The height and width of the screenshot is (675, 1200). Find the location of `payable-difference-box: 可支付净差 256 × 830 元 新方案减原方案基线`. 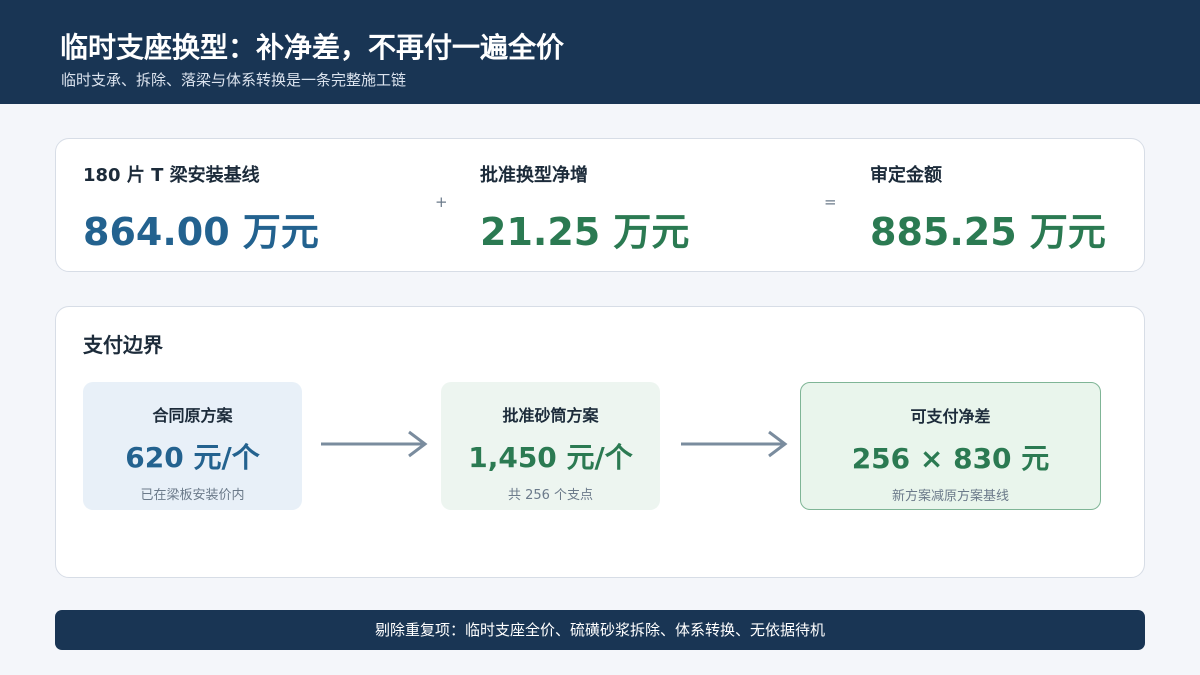

payable-difference-box: 可支付净差 256 × 830 元 新方案减原方案基线 is located at coordinates (950, 446).